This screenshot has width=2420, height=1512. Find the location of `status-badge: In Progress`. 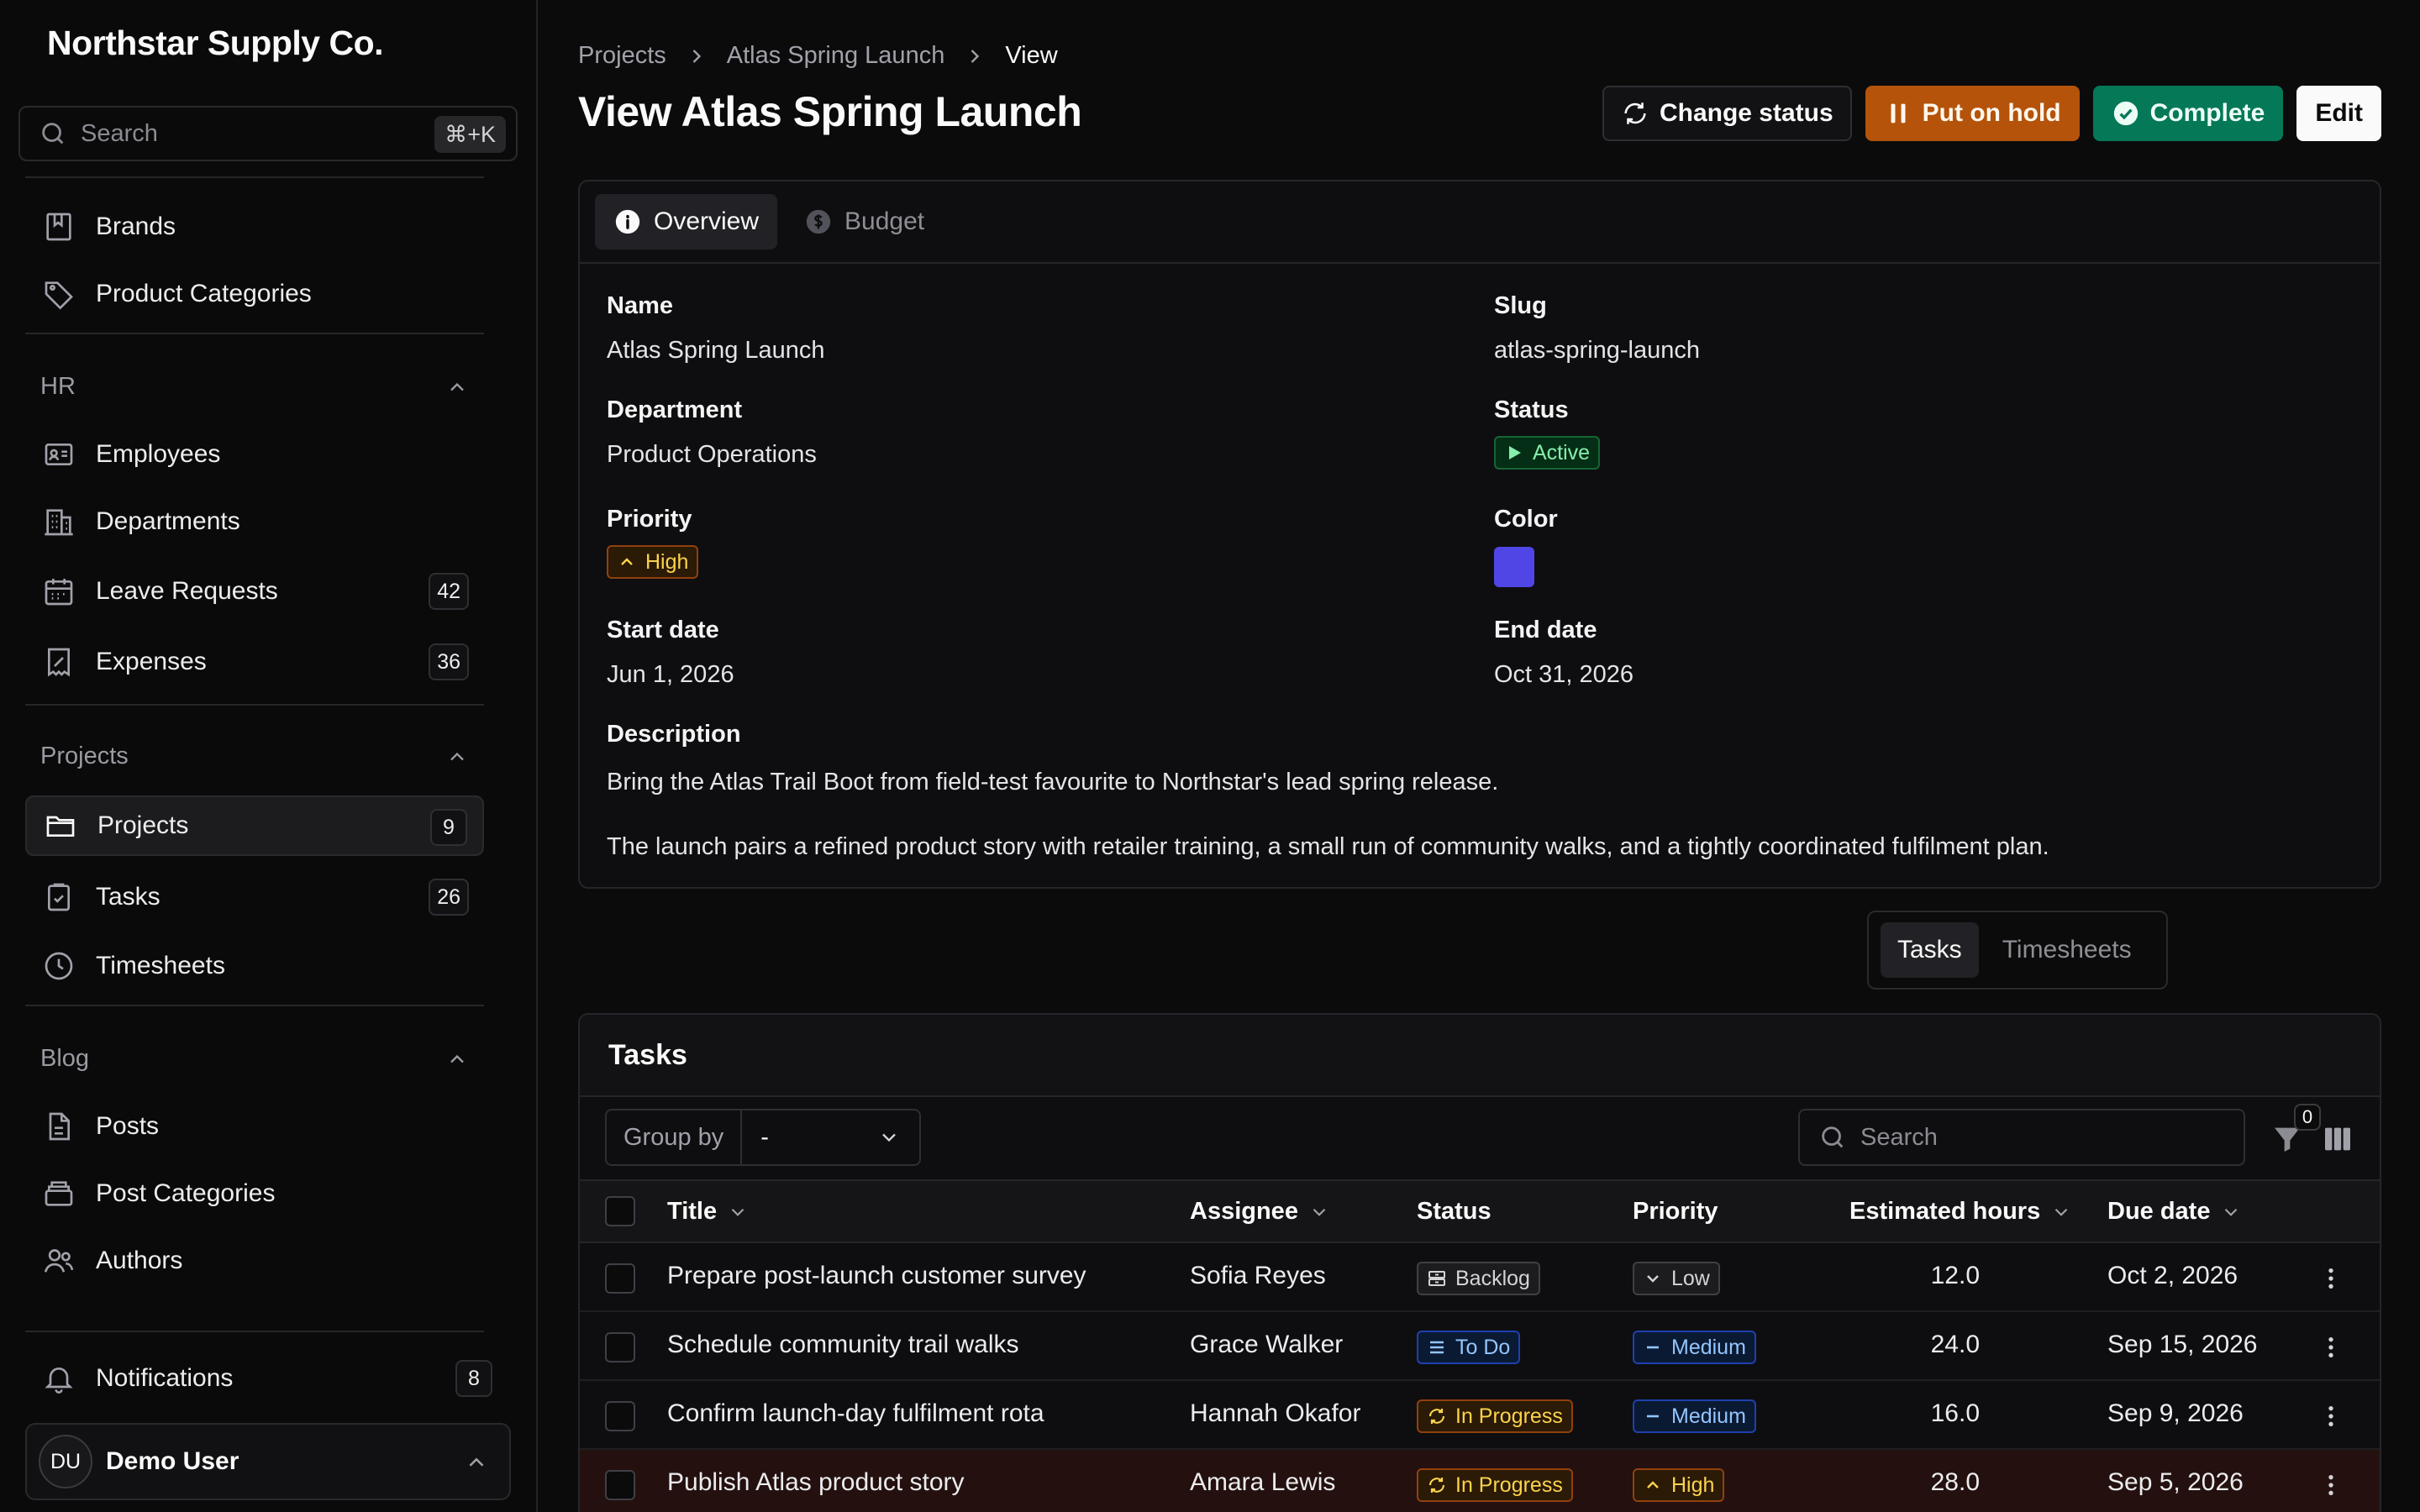

status-badge: In Progress is located at coordinates (1495, 1416).